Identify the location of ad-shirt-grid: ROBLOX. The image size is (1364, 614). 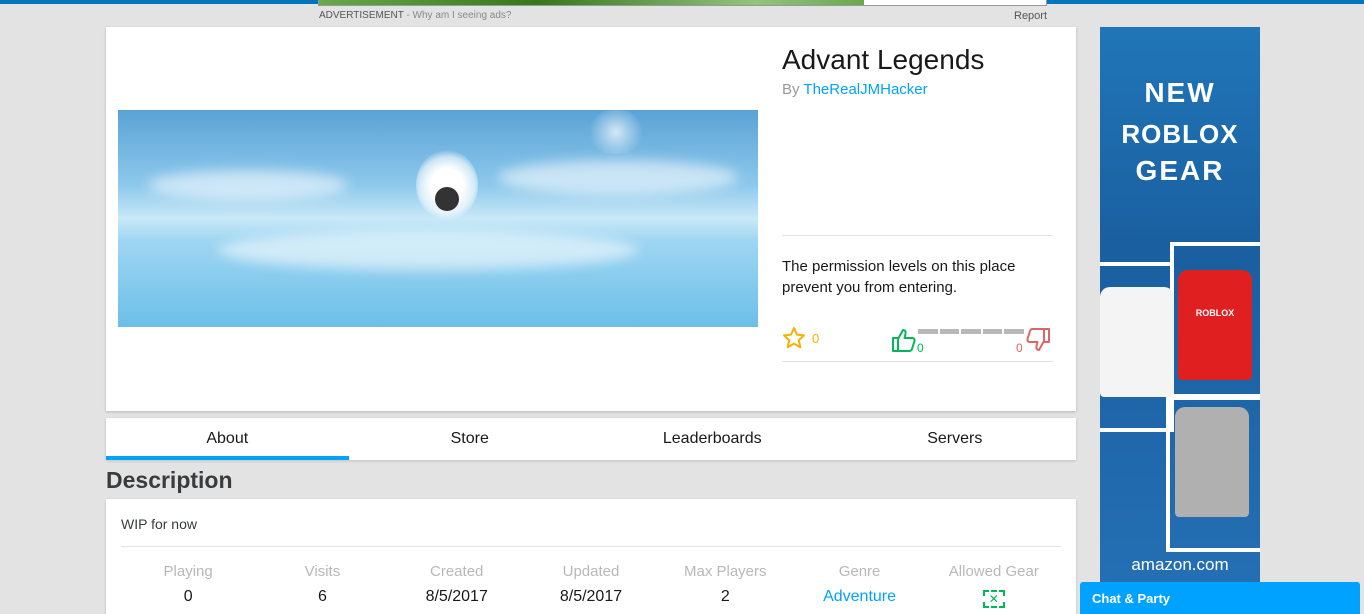
(1180, 397).